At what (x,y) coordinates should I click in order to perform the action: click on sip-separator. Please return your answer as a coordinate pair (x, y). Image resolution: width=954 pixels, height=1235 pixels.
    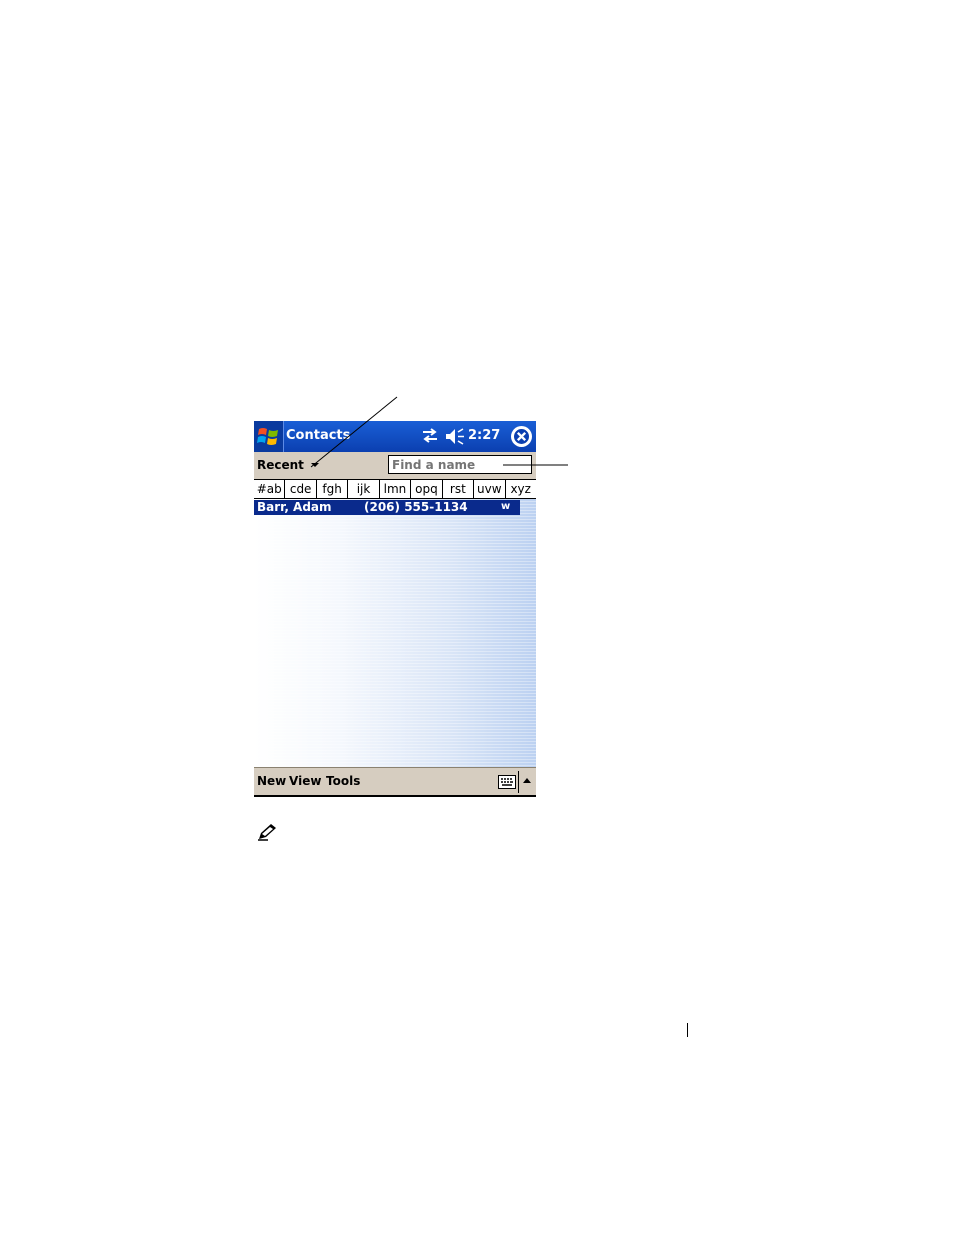
    Looking at the image, I should click on (518, 782).